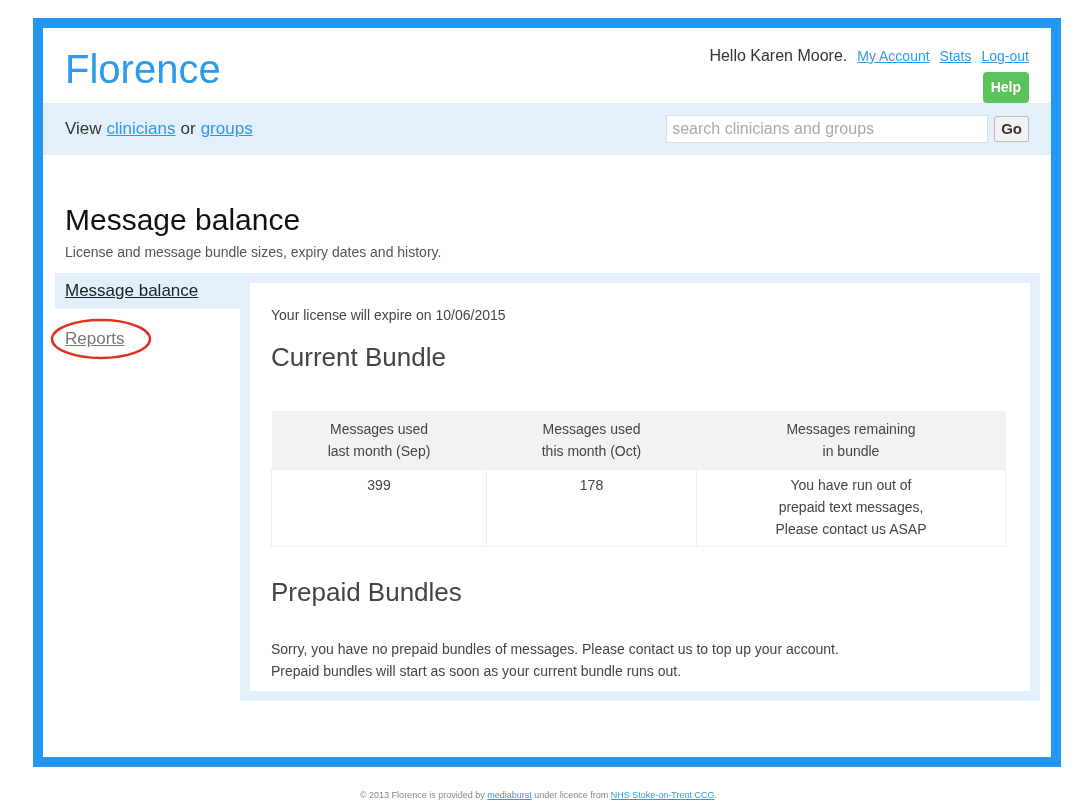 The width and height of the screenshot is (1077, 801). What do you see at coordinates (851, 507) in the screenshot?
I see `table-cell: You have run out of prepaid text messages, Please contact us ASAP` at bounding box center [851, 507].